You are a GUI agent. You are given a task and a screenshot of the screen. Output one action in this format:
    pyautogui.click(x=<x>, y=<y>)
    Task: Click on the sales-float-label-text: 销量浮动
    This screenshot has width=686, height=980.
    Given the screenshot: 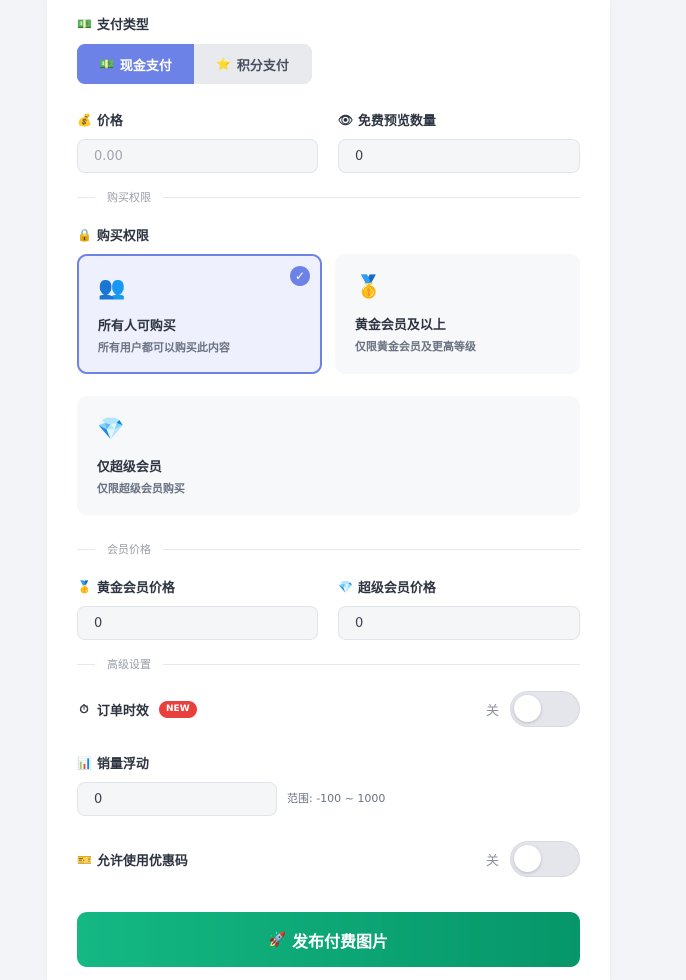 What is the action you would take?
    pyautogui.click(x=123, y=764)
    